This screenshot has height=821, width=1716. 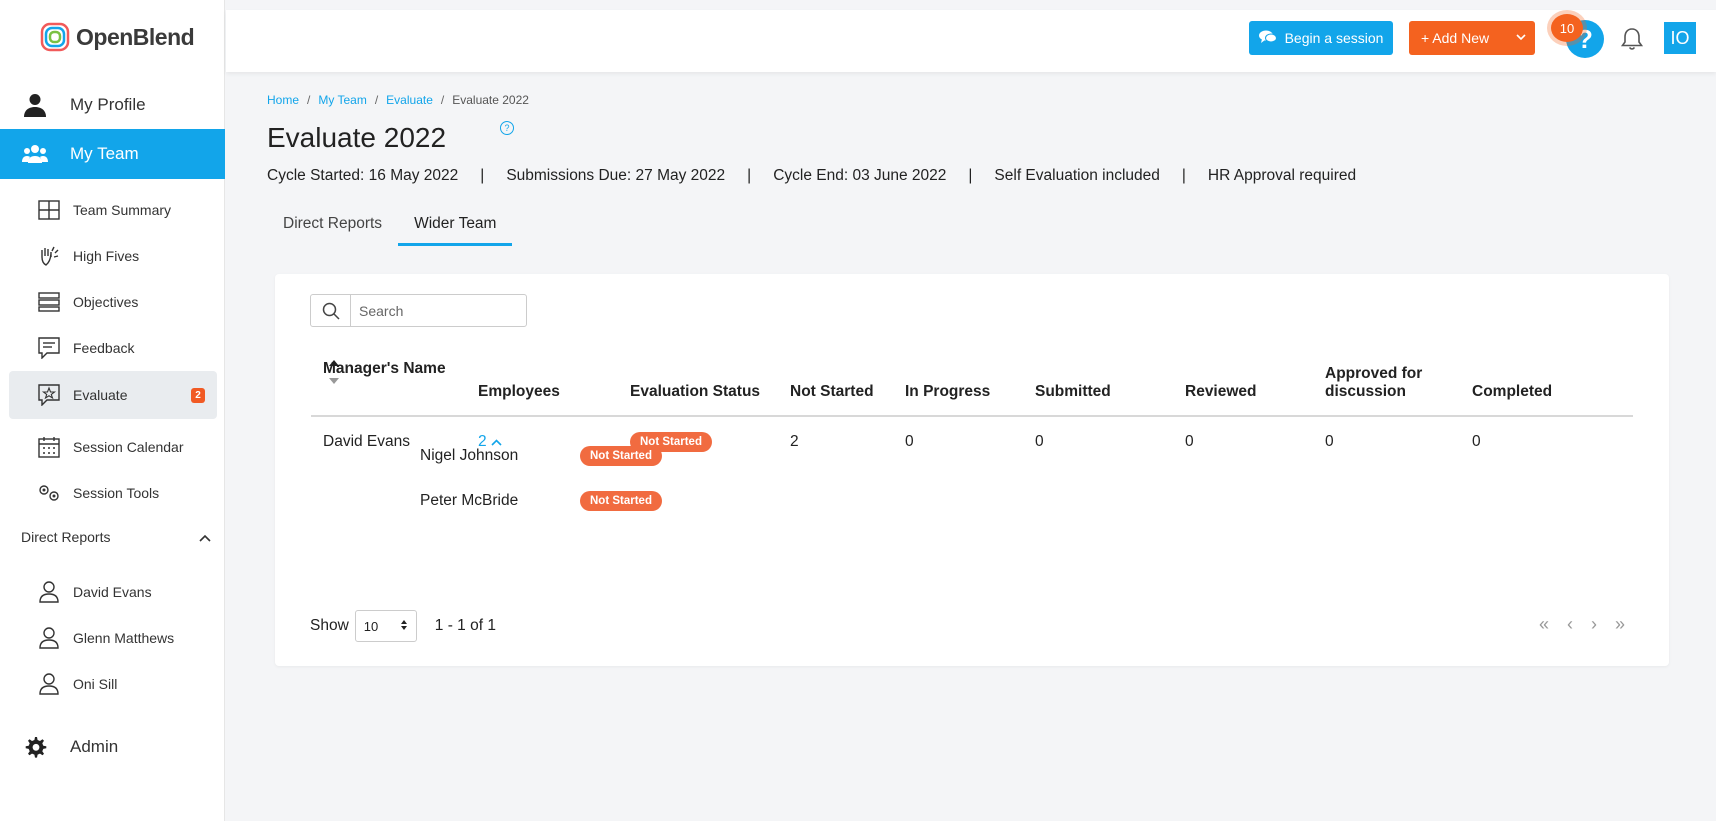 I want to click on sidebar-item-label: Objectives, so click(x=106, y=302).